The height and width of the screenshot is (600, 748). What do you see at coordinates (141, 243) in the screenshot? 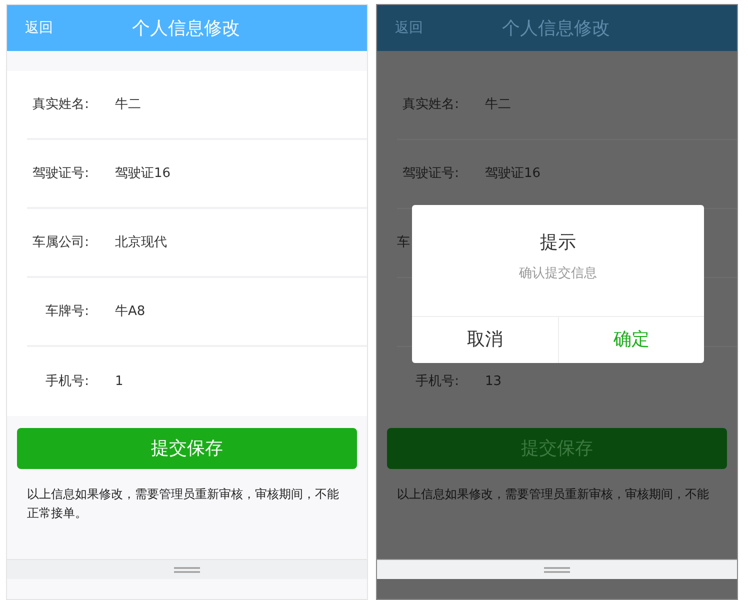
I see `field-value: 北京现代` at bounding box center [141, 243].